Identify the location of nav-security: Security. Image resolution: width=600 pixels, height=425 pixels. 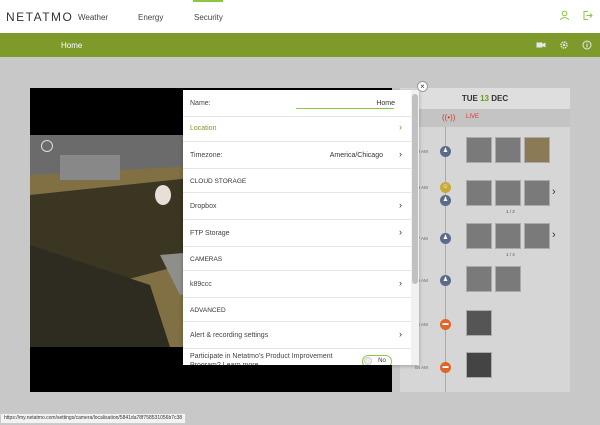
(208, 17).